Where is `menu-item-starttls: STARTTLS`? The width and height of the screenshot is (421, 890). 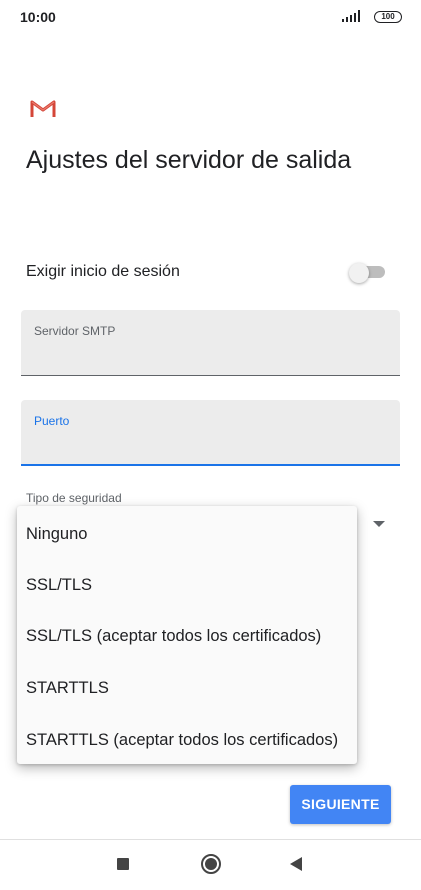
menu-item-starttls: STARTTLS is located at coordinates (187, 688).